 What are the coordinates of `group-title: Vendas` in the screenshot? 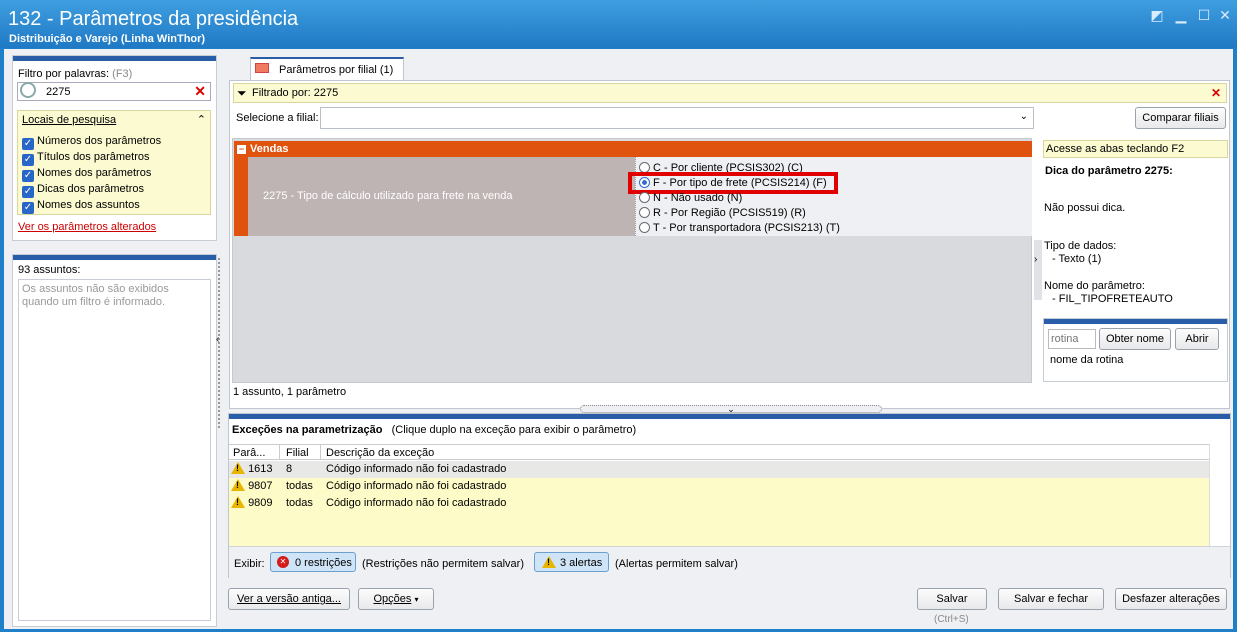 It's located at (269, 149).